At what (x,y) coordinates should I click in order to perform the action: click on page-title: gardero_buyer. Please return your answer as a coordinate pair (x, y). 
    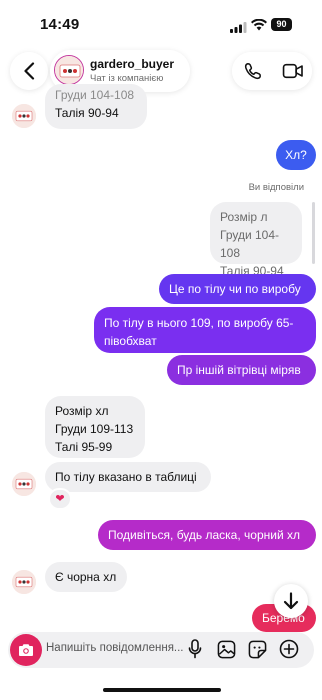
    Looking at the image, I should click on (132, 64).